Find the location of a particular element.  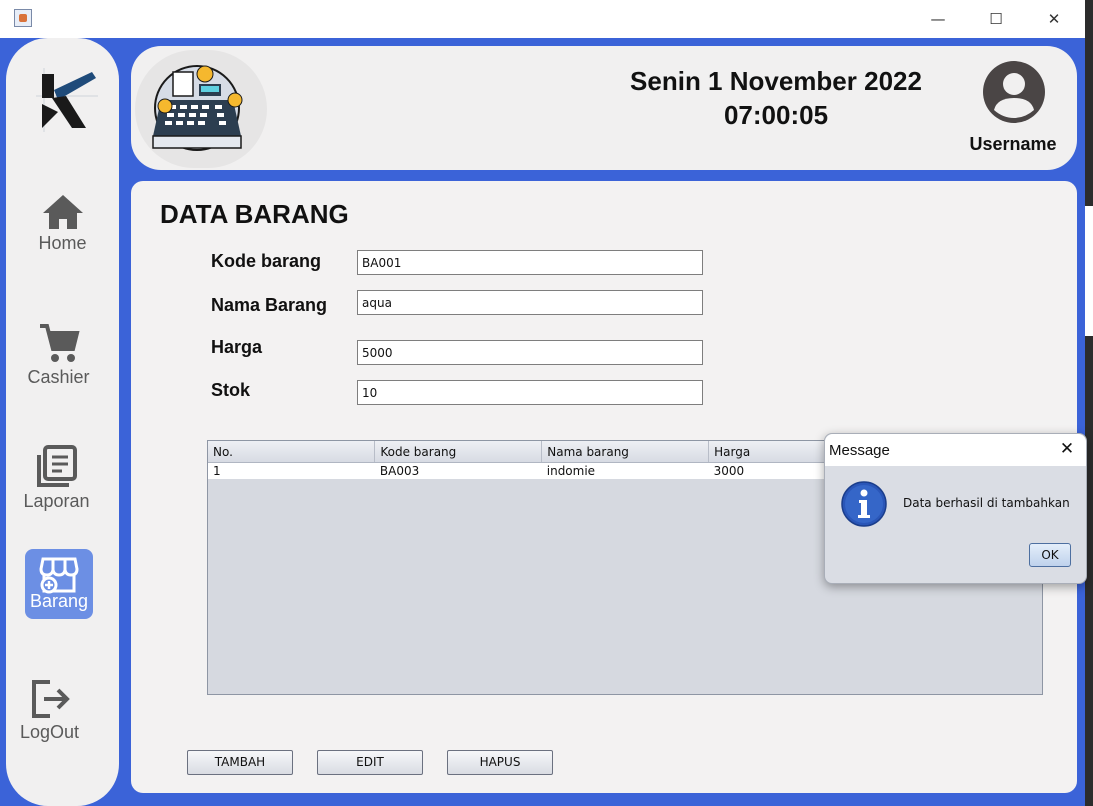

sidebar-item-laporan: Laporan is located at coordinates (56, 478).